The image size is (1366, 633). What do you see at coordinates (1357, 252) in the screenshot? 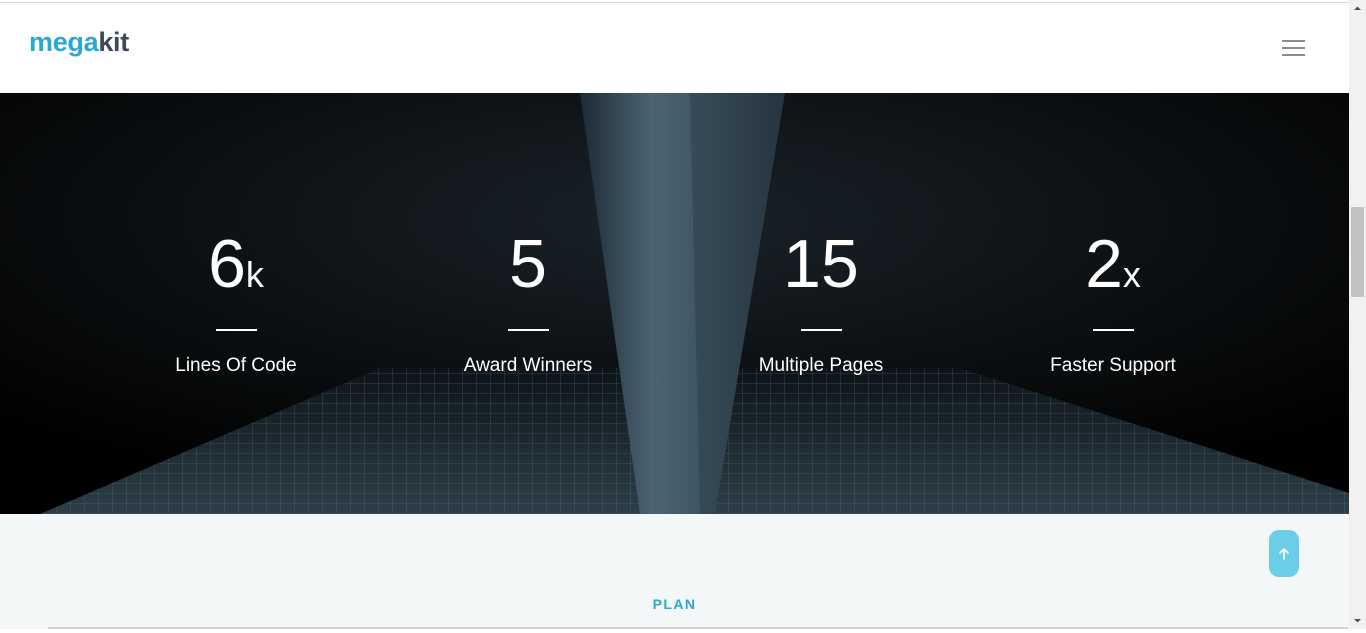
I see `scrollbar-thumb` at bounding box center [1357, 252].